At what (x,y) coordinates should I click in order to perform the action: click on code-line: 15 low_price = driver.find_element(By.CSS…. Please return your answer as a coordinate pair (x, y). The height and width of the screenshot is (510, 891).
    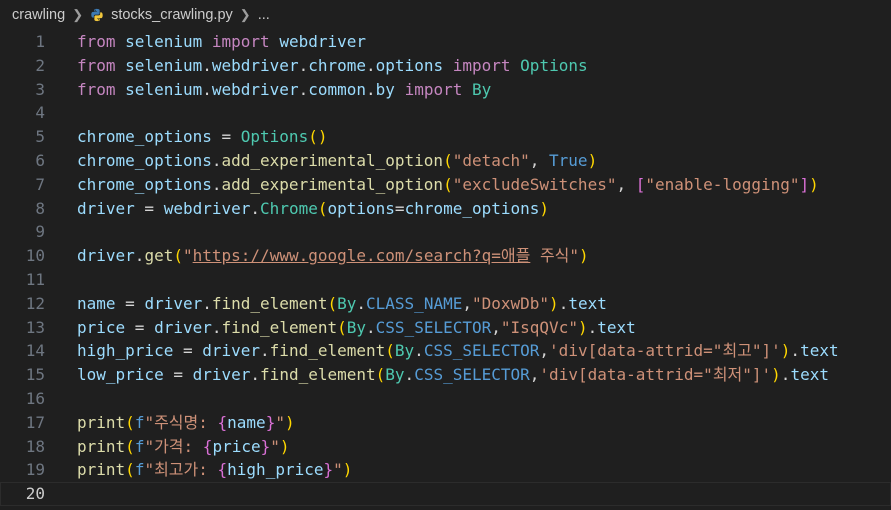
    Looking at the image, I should click on (445, 375).